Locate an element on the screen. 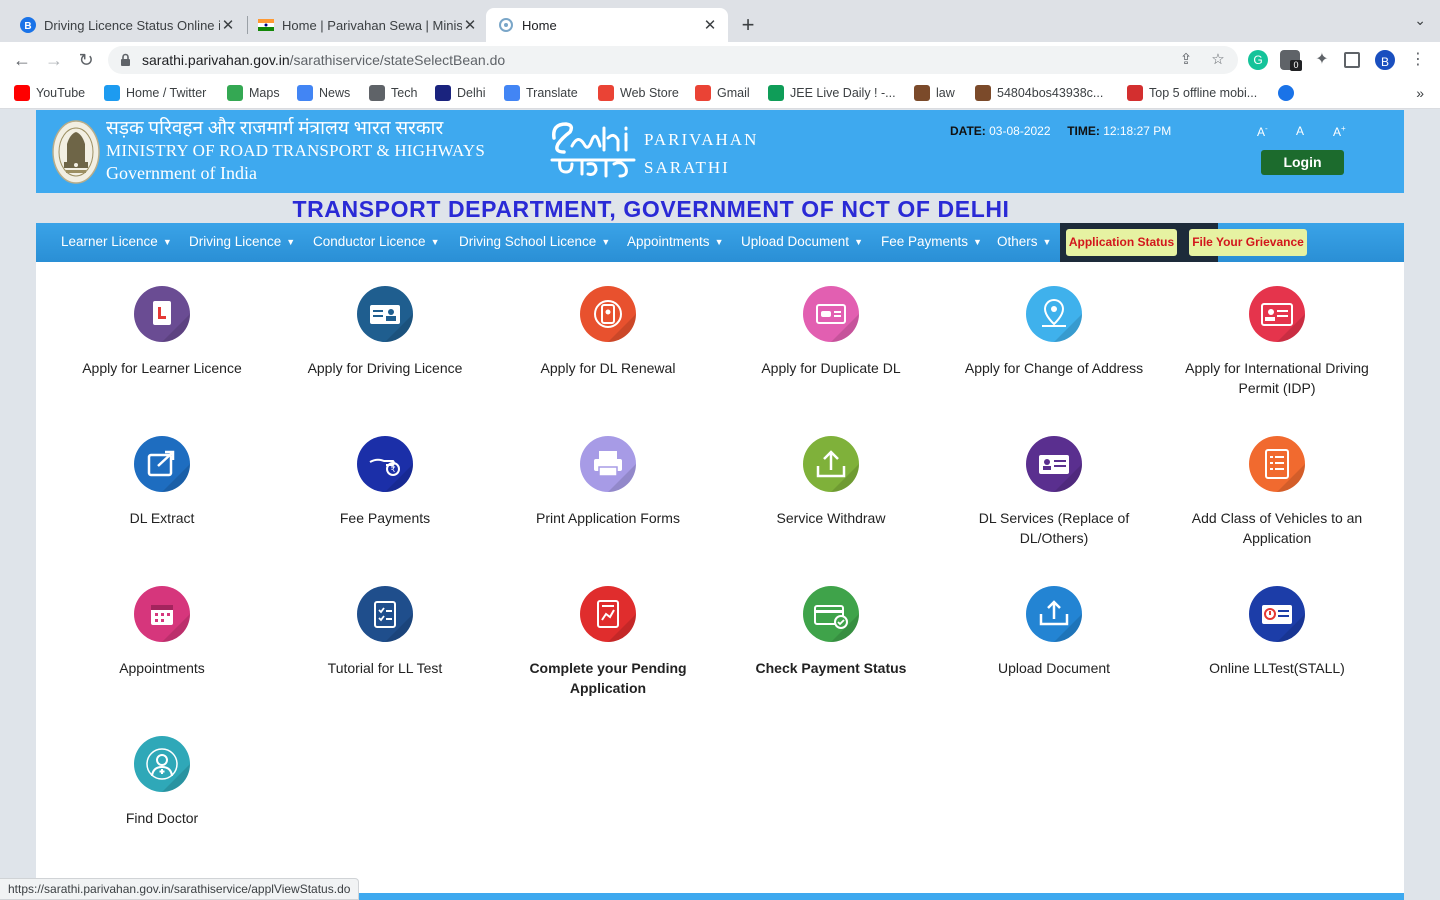 The image size is (1440, 900). chevron-down-icon: ⌄ is located at coordinates (1420, 20).